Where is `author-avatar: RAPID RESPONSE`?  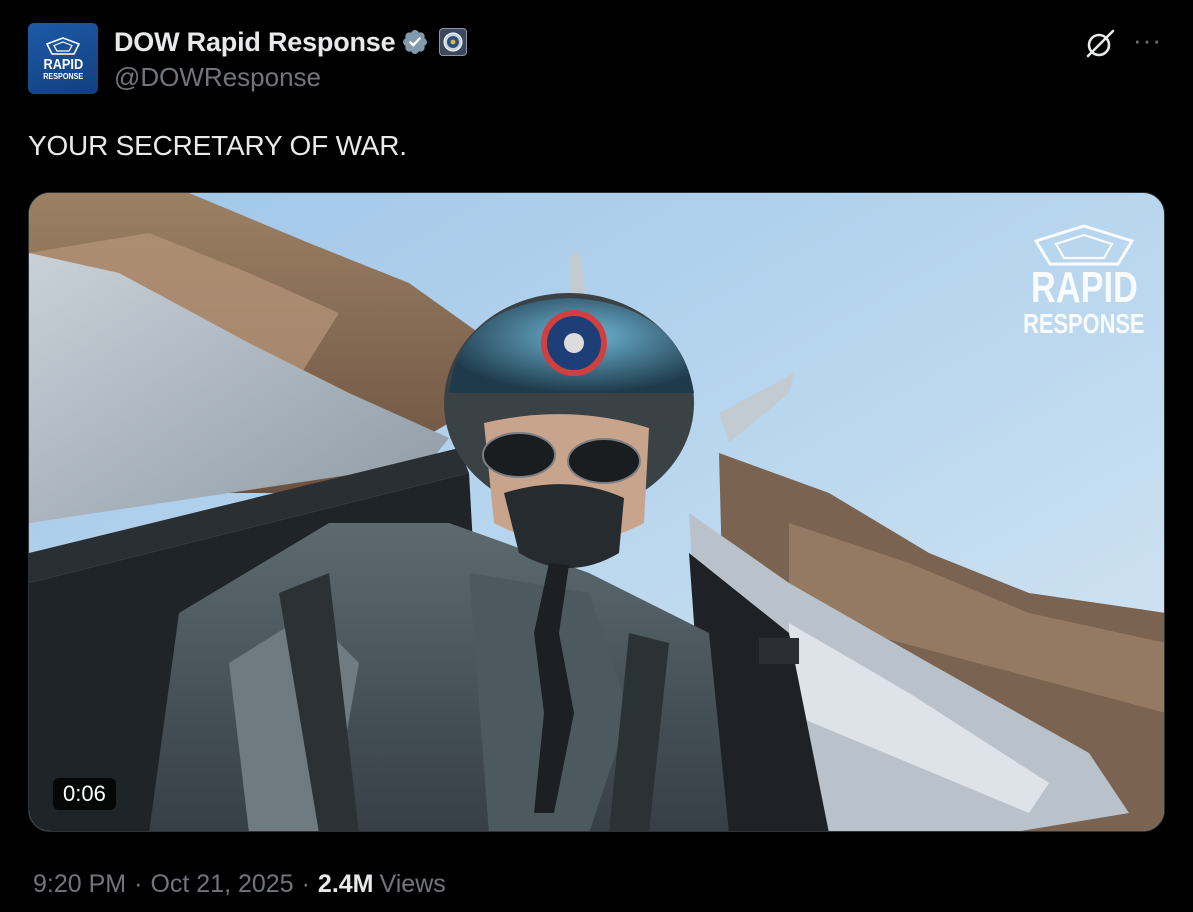 author-avatar: RAPID RESPONSE is located at coordinates (63, 58).